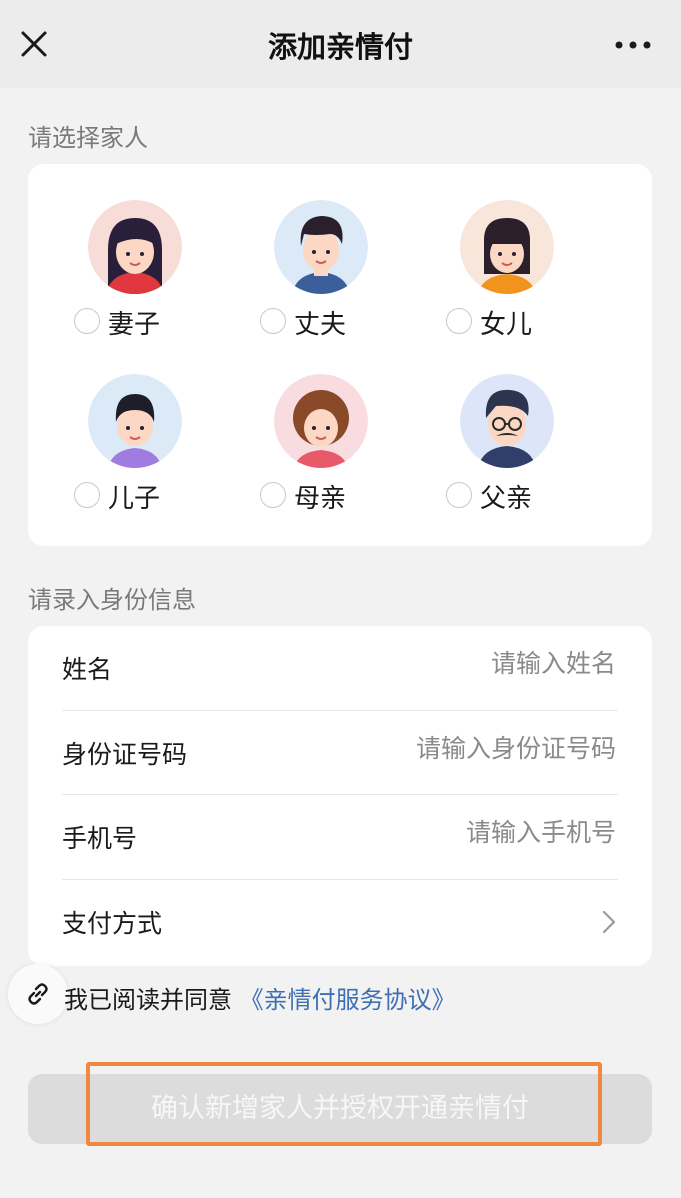 The width and height of the screenshot is (681, 1198). Describe the element at coordinates (340, 47) in the screenshot. I see `page-title: 添加亲情付` at that location.